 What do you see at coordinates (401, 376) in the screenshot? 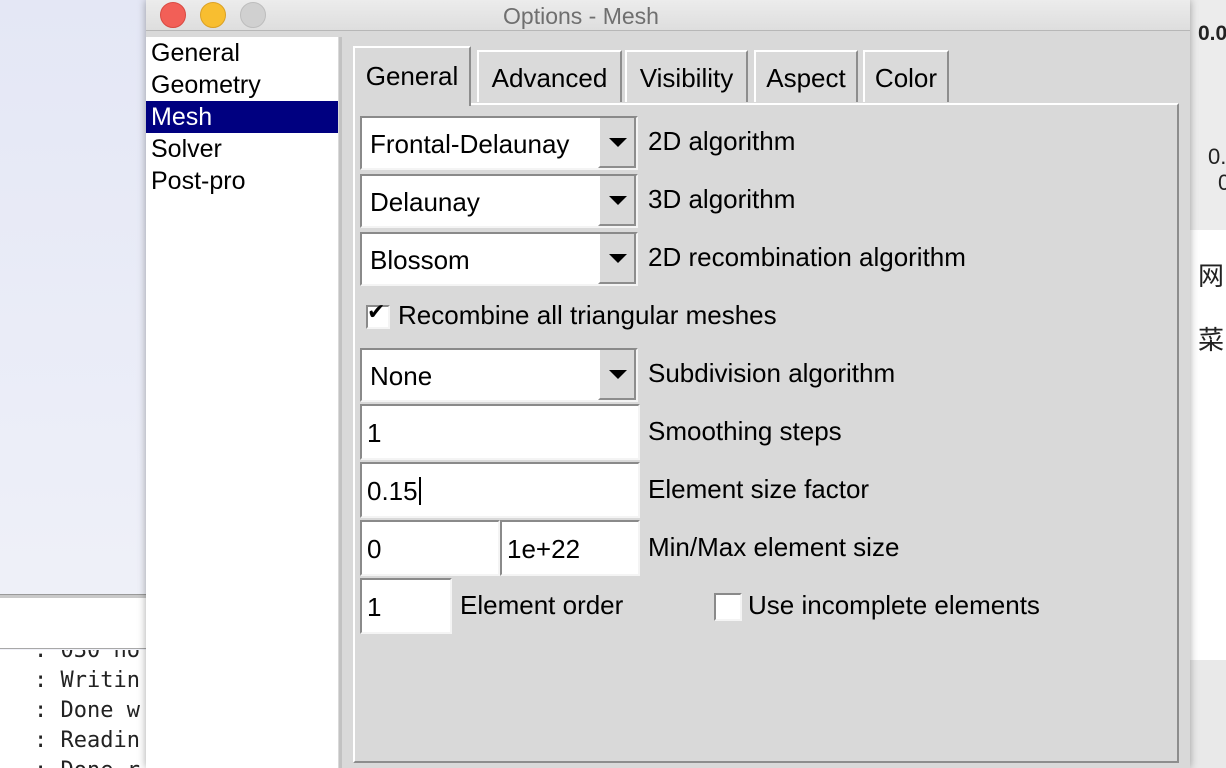
I see `subdivision-value: None` at bounding box center [401, 376].